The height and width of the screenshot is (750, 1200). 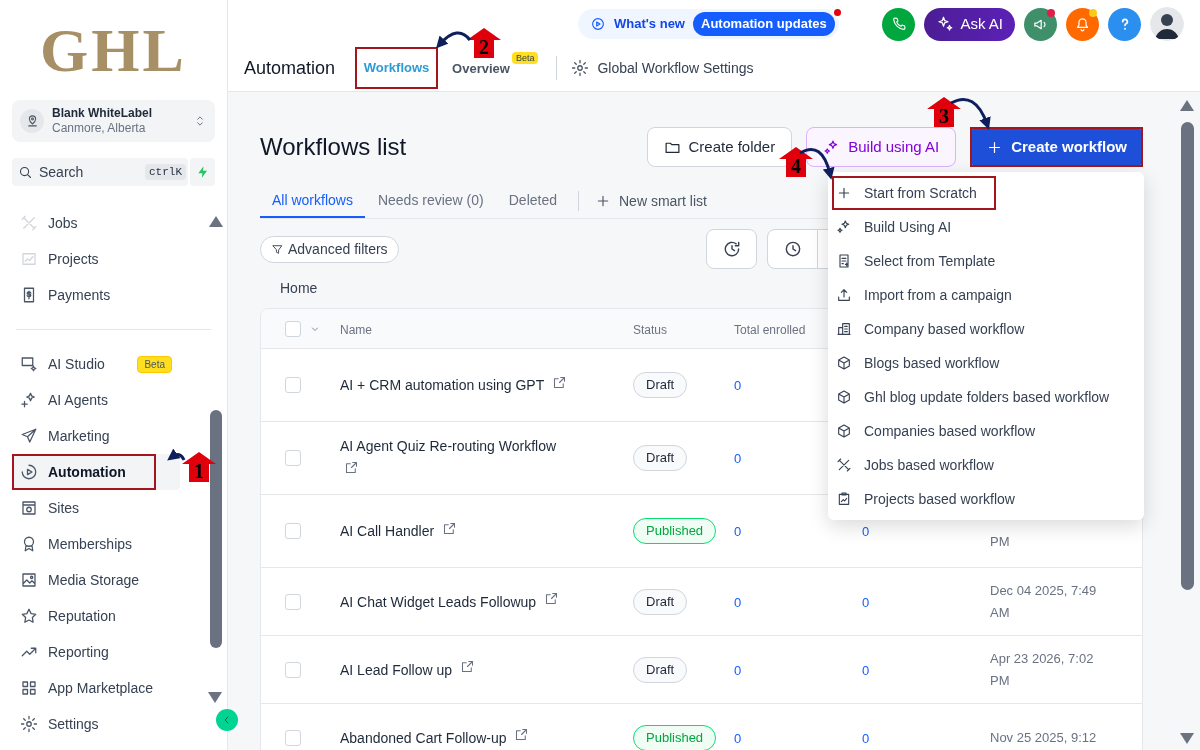 I want to click on sidebar-label: Memberships, so click(x=90, y=544).